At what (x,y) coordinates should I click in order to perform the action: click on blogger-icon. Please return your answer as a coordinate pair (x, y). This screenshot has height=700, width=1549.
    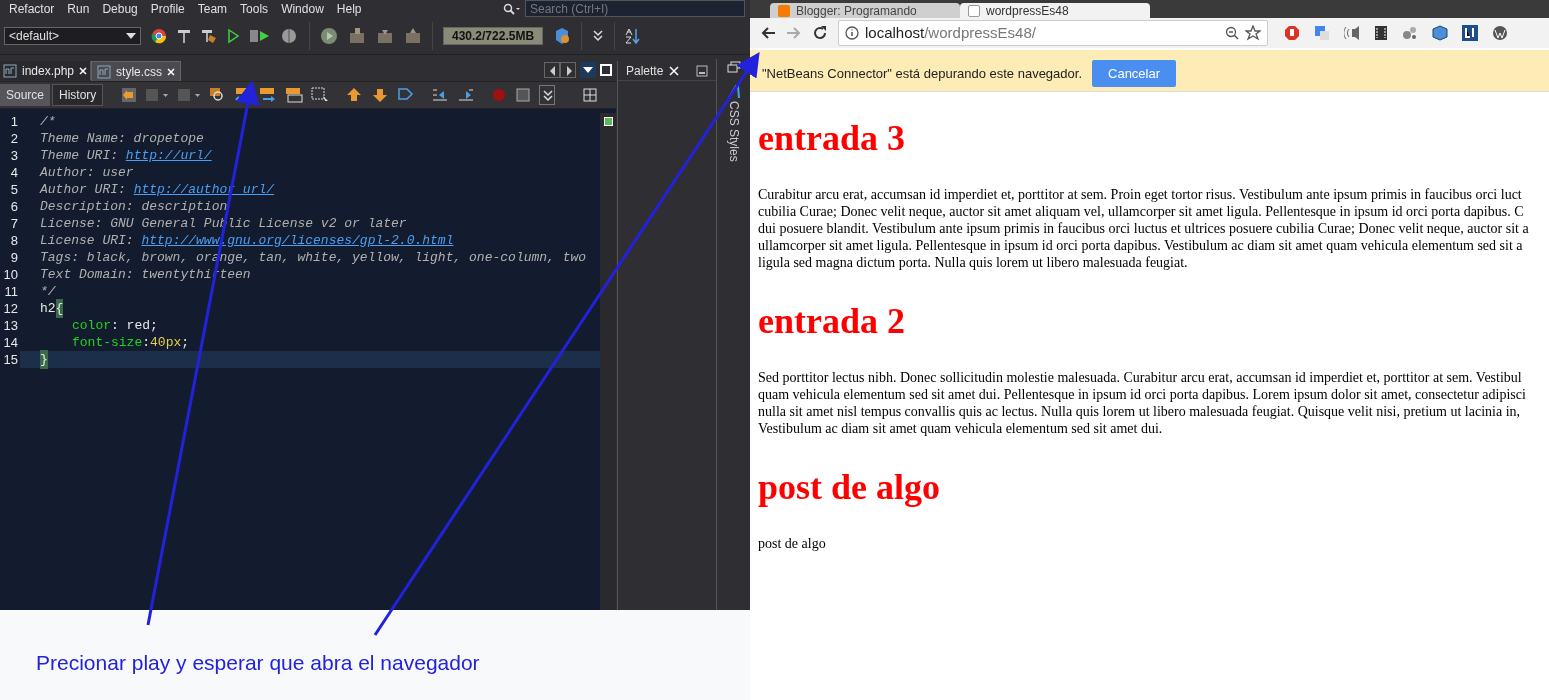
    Looking at the image, I should click on (784, 10).